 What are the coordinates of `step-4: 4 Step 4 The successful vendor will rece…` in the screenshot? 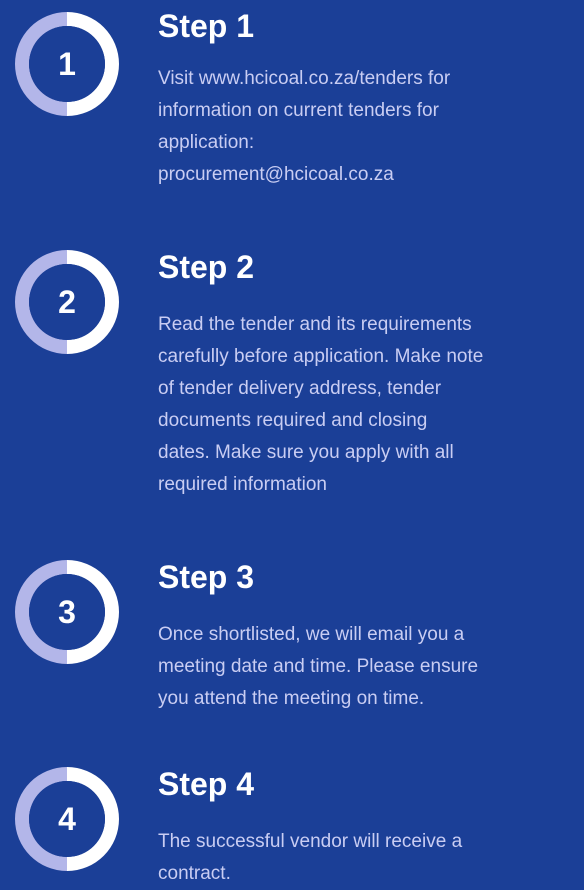 It's located at (292, 823).